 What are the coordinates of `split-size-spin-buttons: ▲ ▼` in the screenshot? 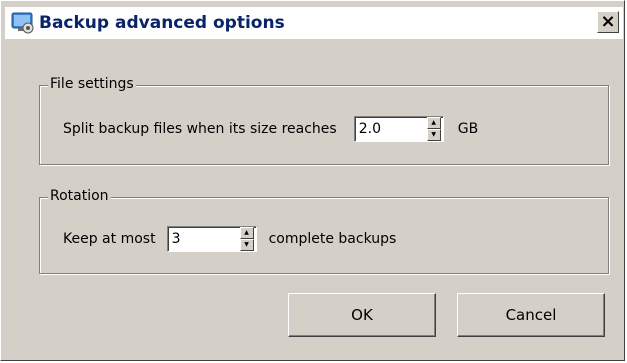 It's located at (433, 129).